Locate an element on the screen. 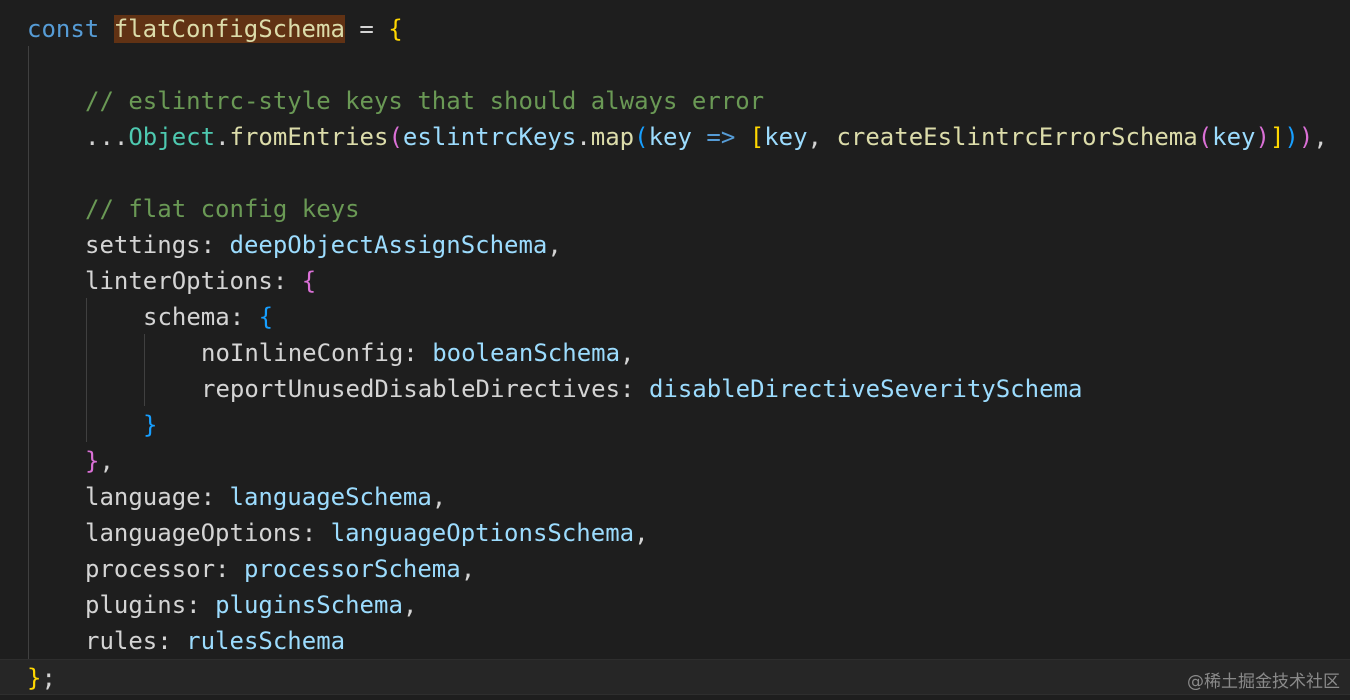  code-line-12: } is located at coordinates (150, 425).